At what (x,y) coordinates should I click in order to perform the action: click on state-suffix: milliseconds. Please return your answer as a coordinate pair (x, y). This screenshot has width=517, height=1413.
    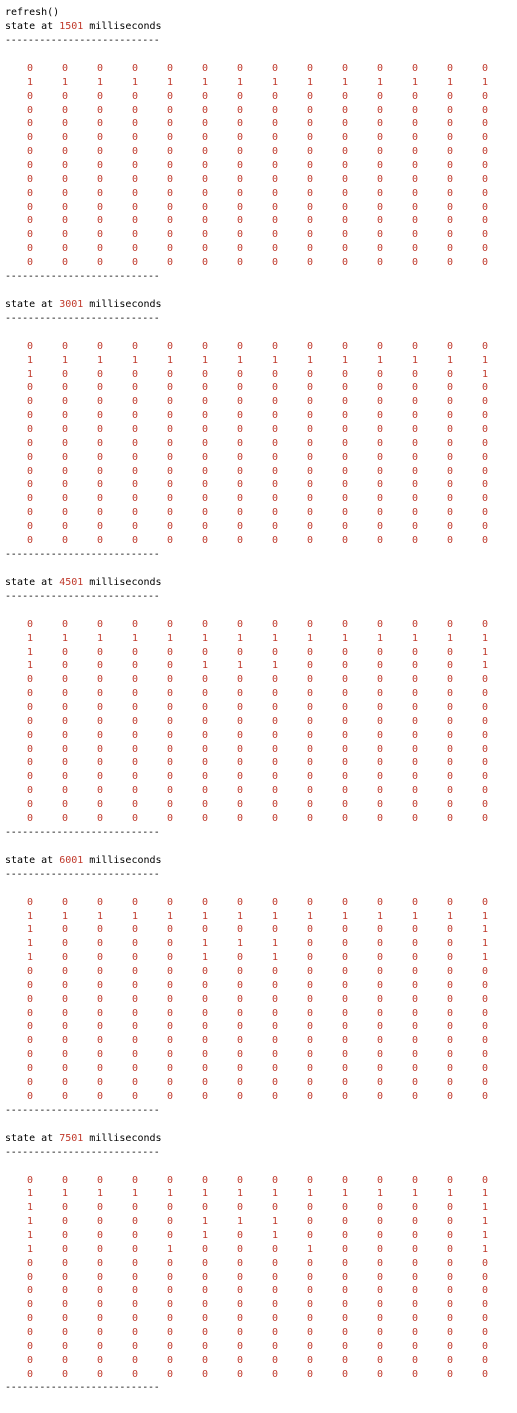
    Looking at the image, I should click on (122, 860).